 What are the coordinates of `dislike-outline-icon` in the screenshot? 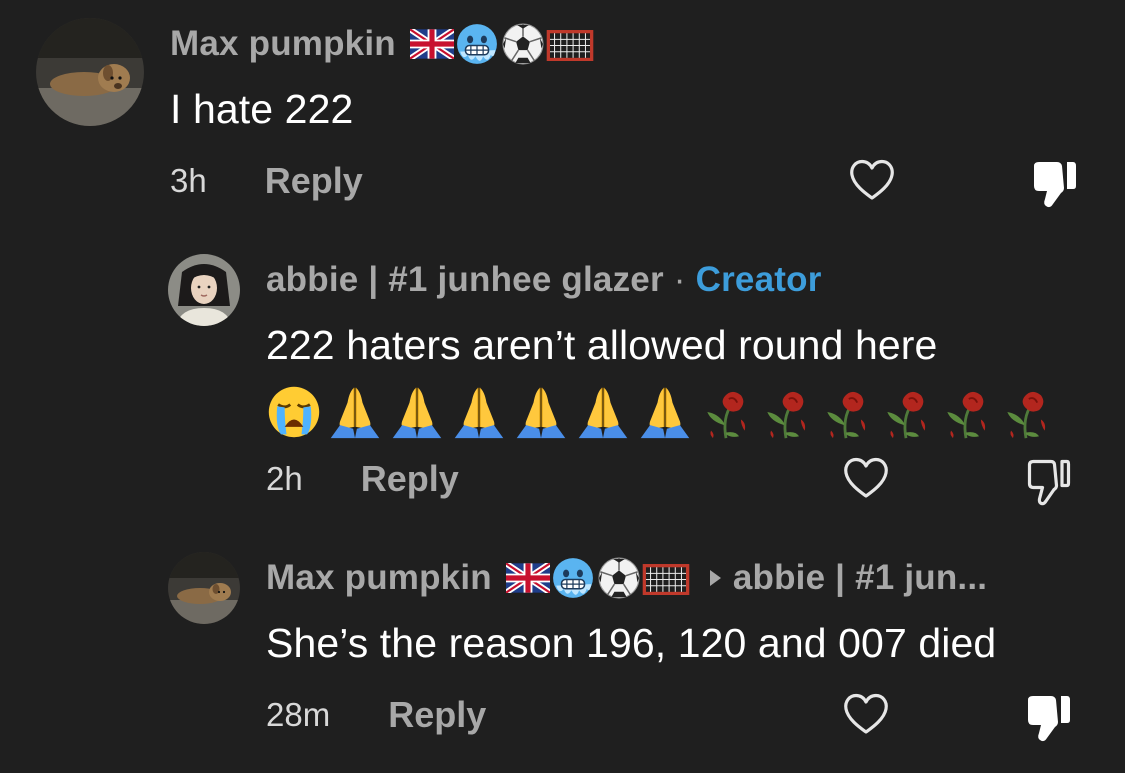 It's located at (1048, 482).